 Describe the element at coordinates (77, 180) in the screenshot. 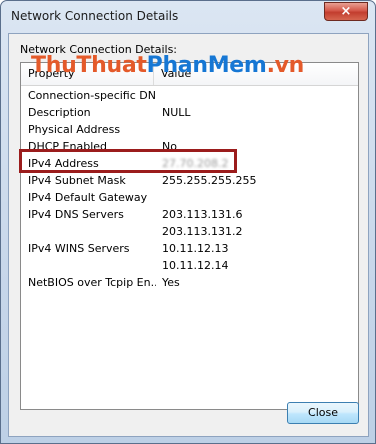

I see `property-cell: IPv4 Subnet Mask` at that location.